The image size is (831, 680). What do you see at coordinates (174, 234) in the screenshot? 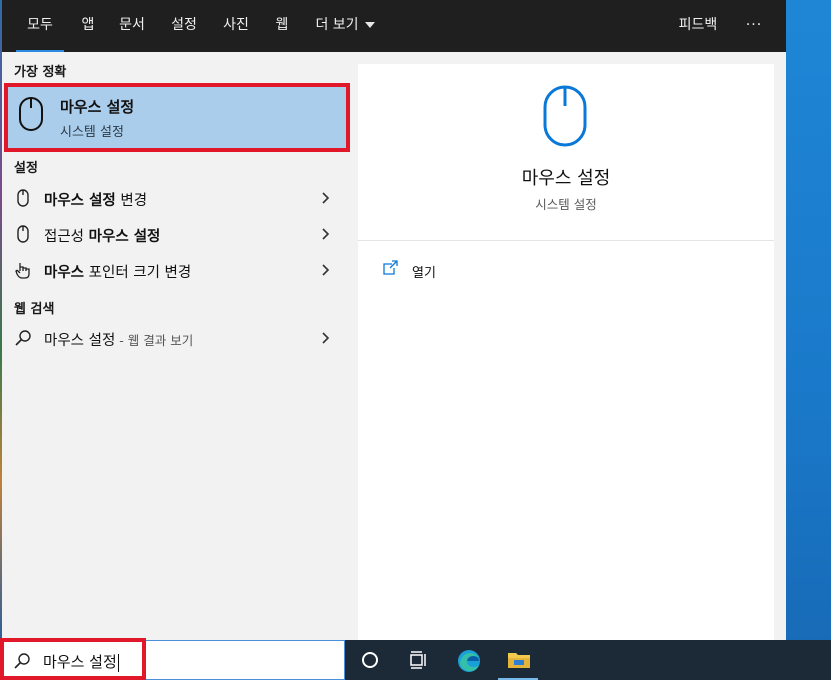
I see `settings-item-accessibility-mouse: 접근성 마우스 설정` at bounding box center [174, 234].